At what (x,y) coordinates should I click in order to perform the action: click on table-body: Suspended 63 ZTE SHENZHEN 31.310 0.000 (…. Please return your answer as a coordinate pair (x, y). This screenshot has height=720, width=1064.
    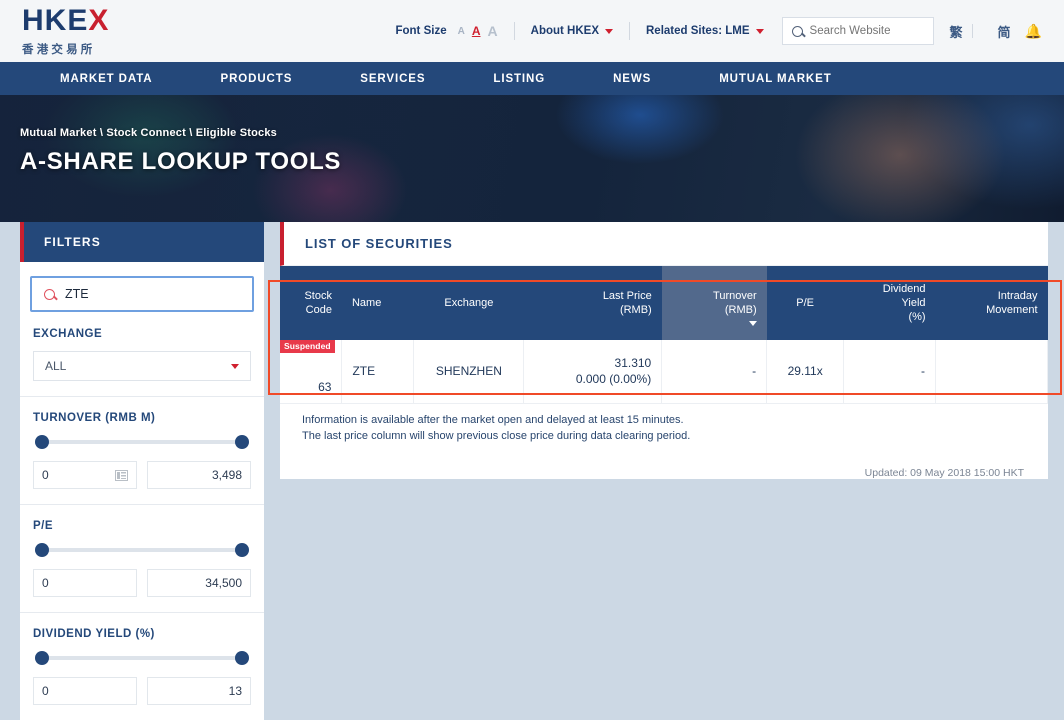
    Looking at the image, I should click on (664, 372).